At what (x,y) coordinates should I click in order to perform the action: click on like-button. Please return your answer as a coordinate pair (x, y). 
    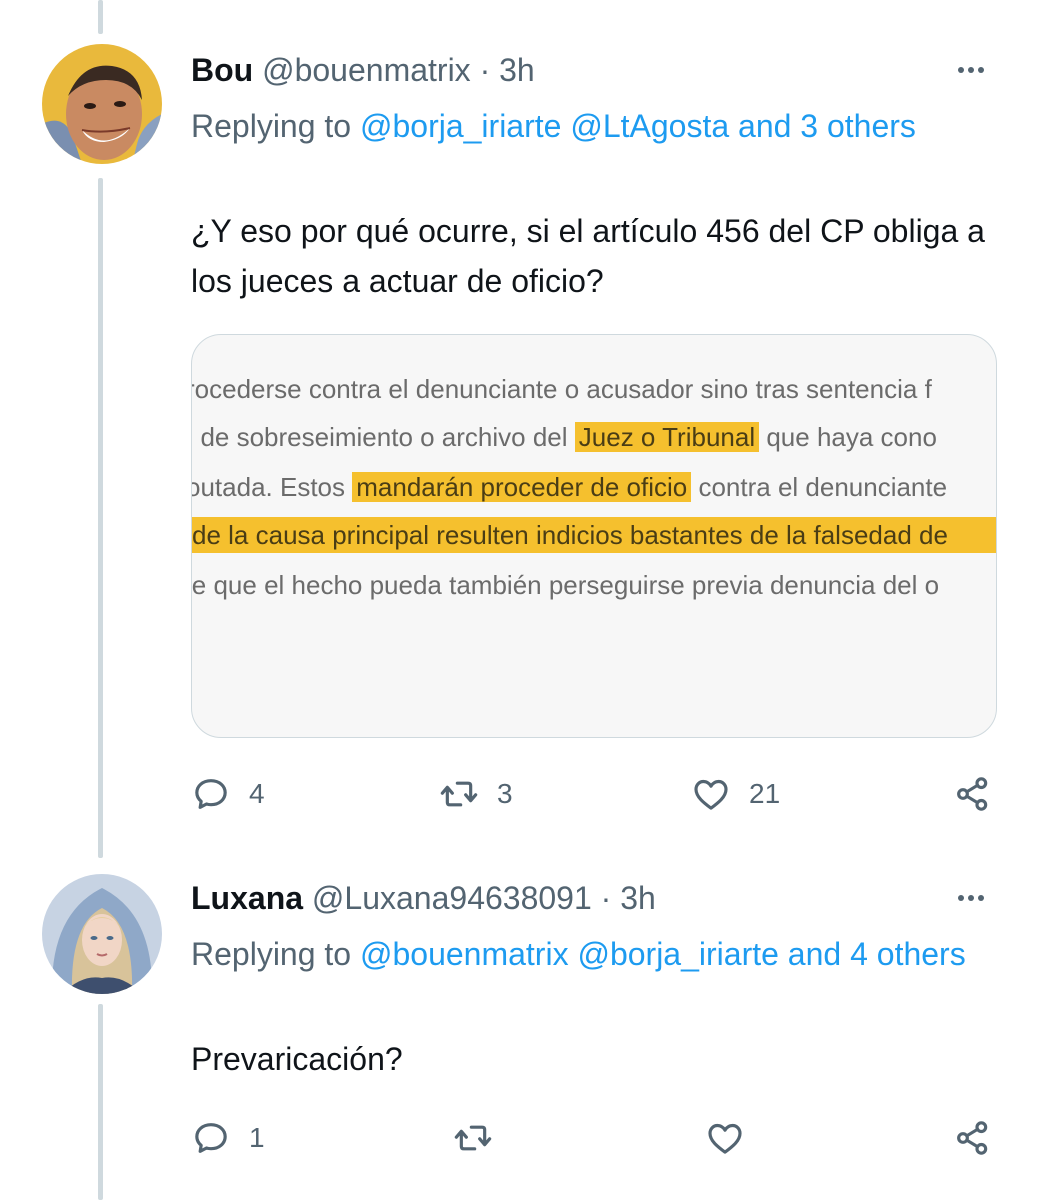
    Looking at the image, I should click on (725, 1138).